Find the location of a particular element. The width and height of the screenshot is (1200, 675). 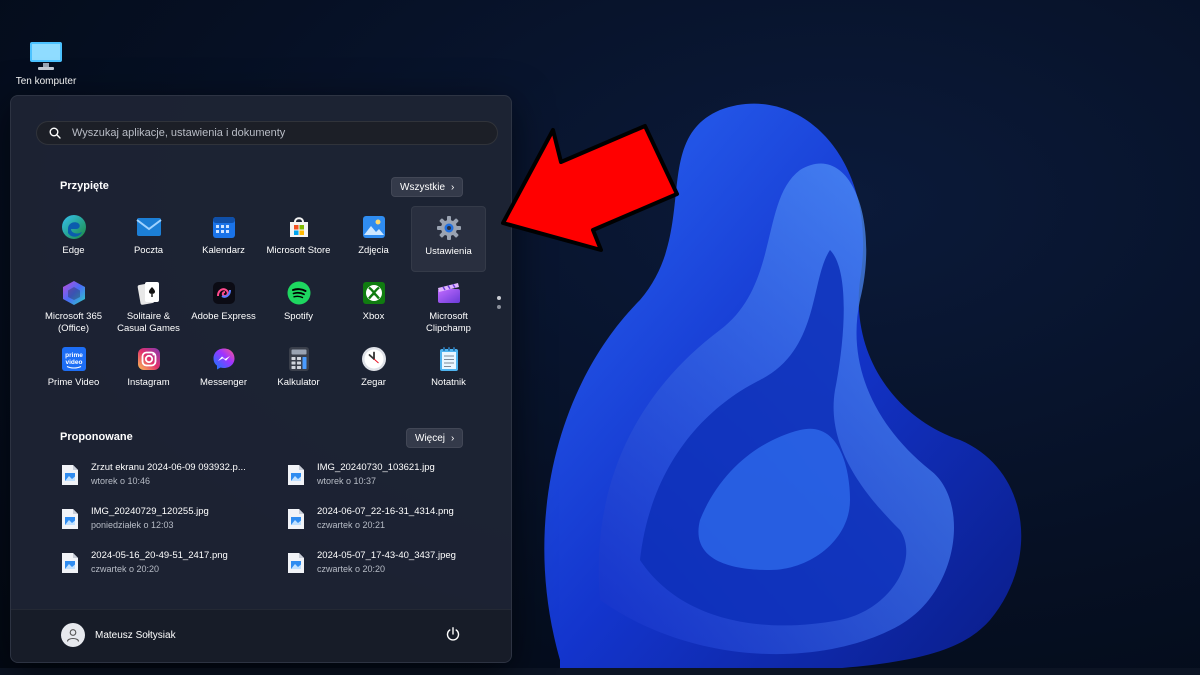

svg-text: video is located at coordinates (73, 362).